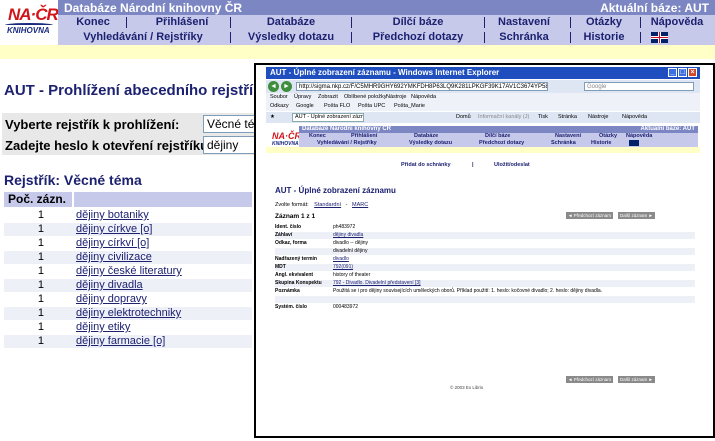 The width and height of the screenshot is (715, 441). Describe the element at coordinates (667, 129) in the screenshot. I see `inner-current-db: Aktuální báze: AUT` at that location.